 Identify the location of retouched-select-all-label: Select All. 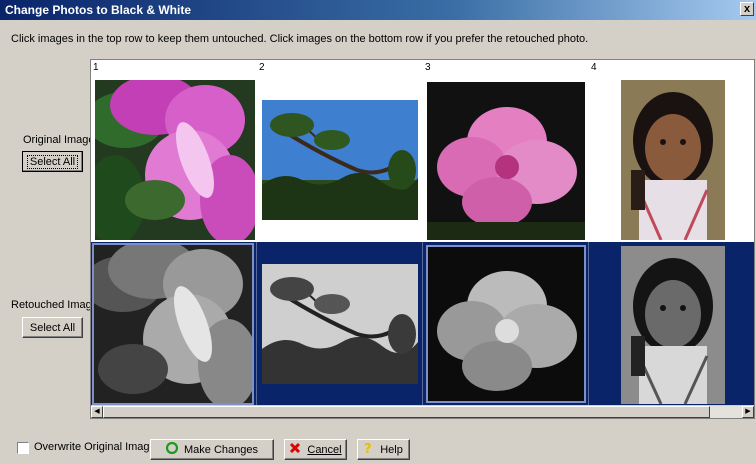
(52, 327).